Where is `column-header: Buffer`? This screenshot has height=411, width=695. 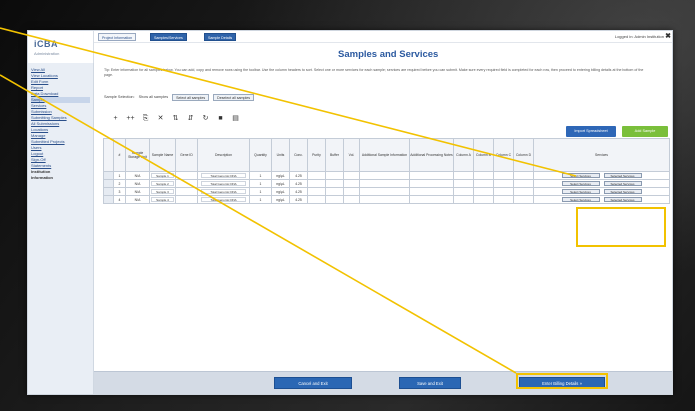 column-header: Buffer is located at coordinates (334, 155).